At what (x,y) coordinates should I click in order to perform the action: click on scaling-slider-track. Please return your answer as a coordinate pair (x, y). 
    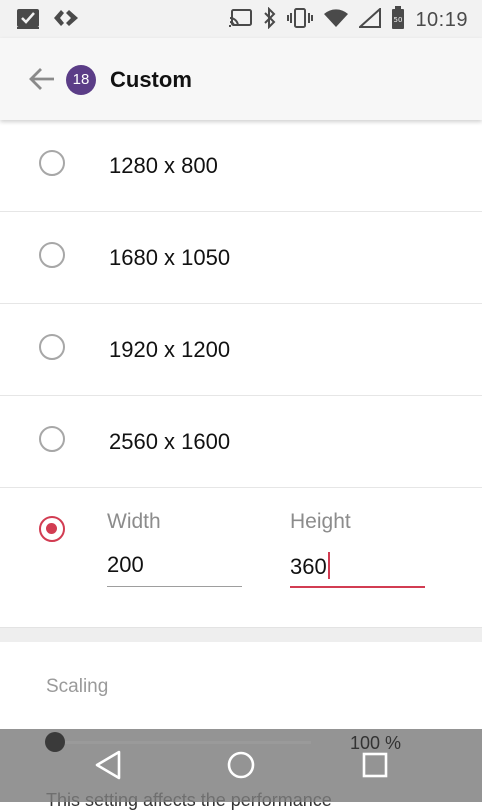
    Looking at the image, I should click on (183, 742).